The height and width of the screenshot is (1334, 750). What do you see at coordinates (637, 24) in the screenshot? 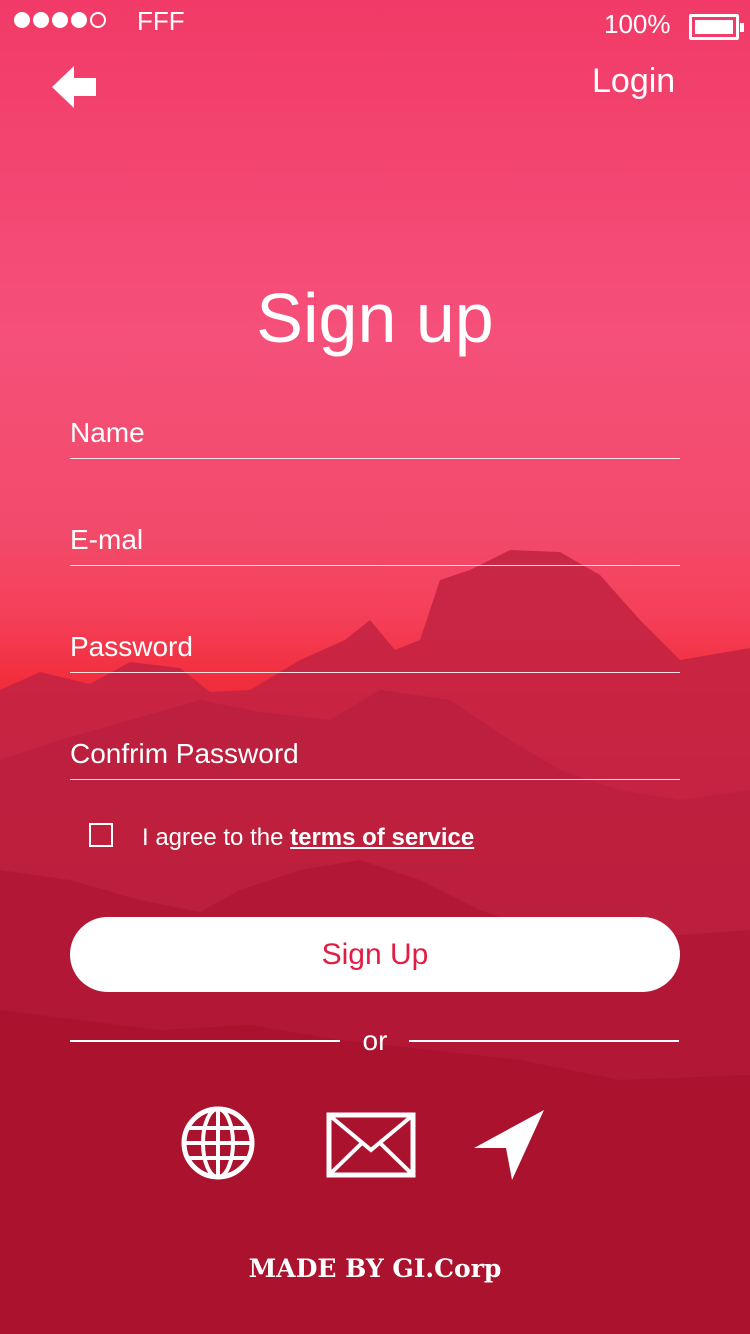
I see `battery-percent: 100%` at bounding box center [637, 24].